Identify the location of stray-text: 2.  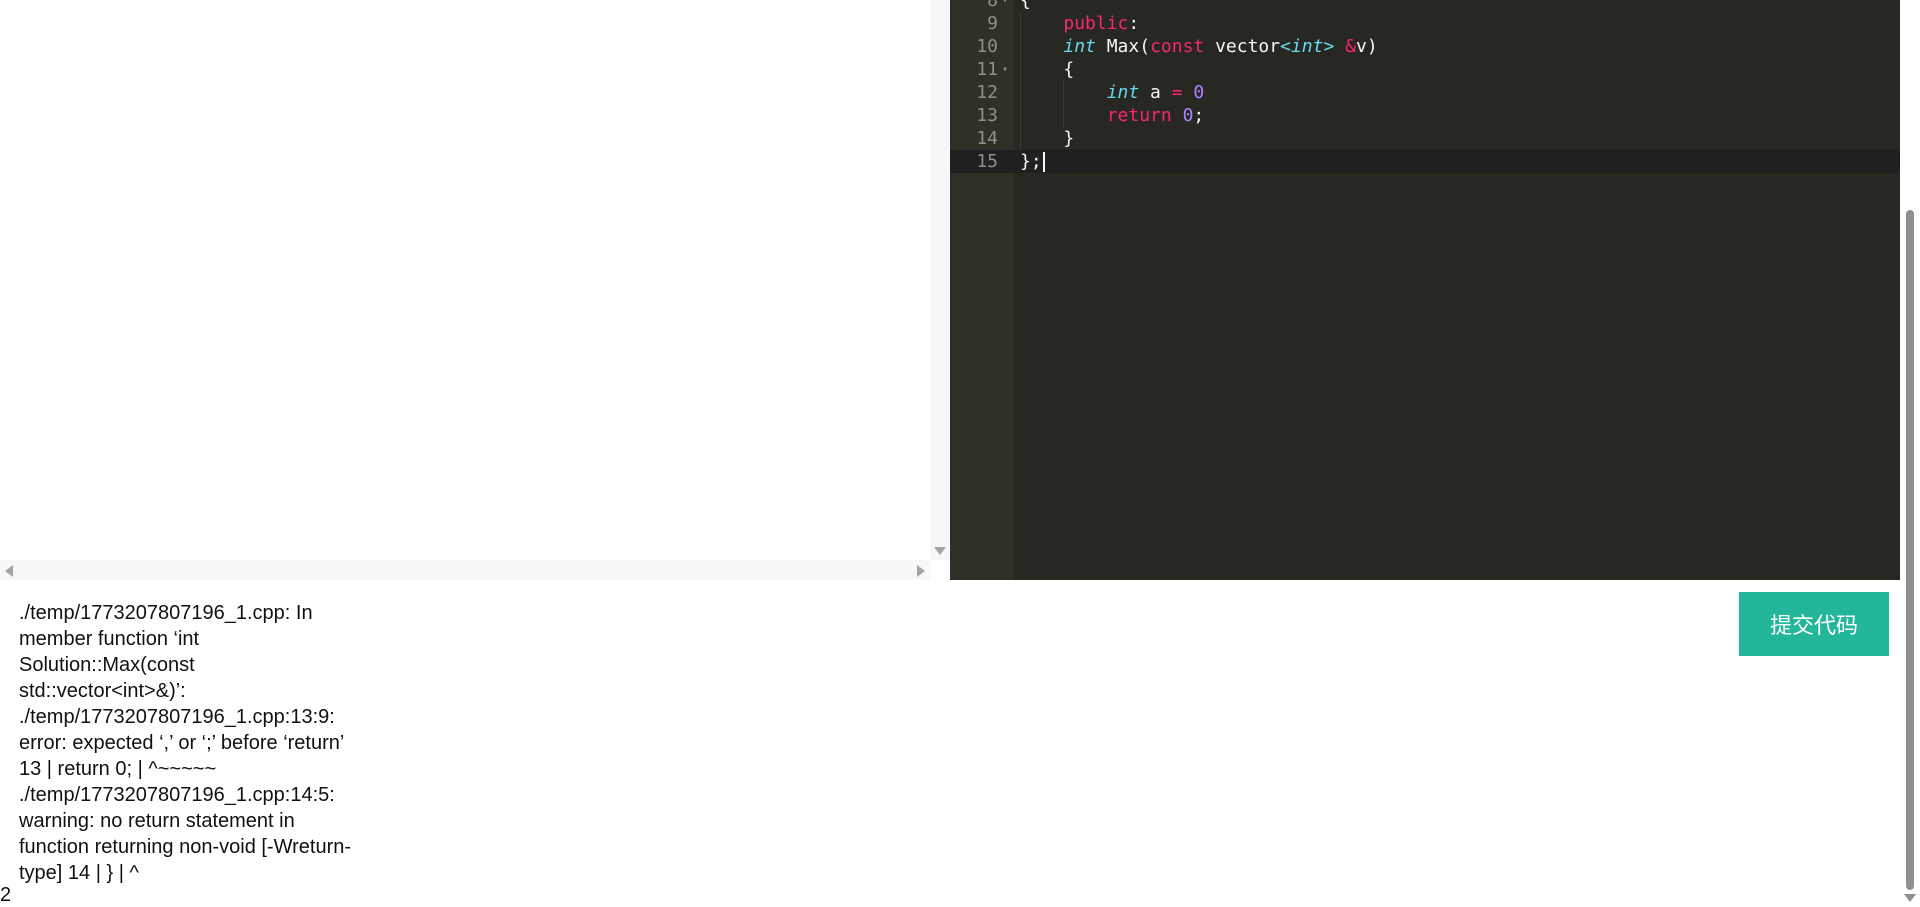
(6, 895).